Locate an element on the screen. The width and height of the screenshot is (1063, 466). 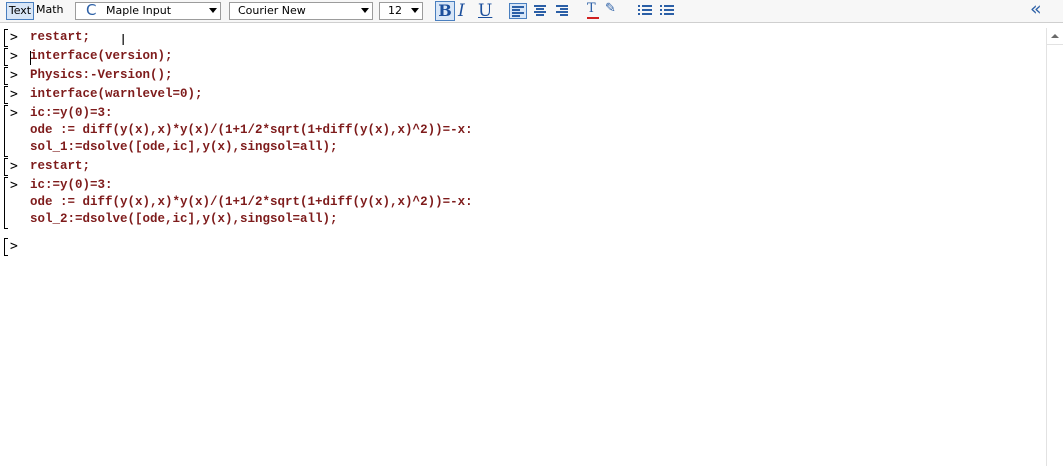
input-mode-dropdown: C Maple Input is located at coordinates (148, 11).